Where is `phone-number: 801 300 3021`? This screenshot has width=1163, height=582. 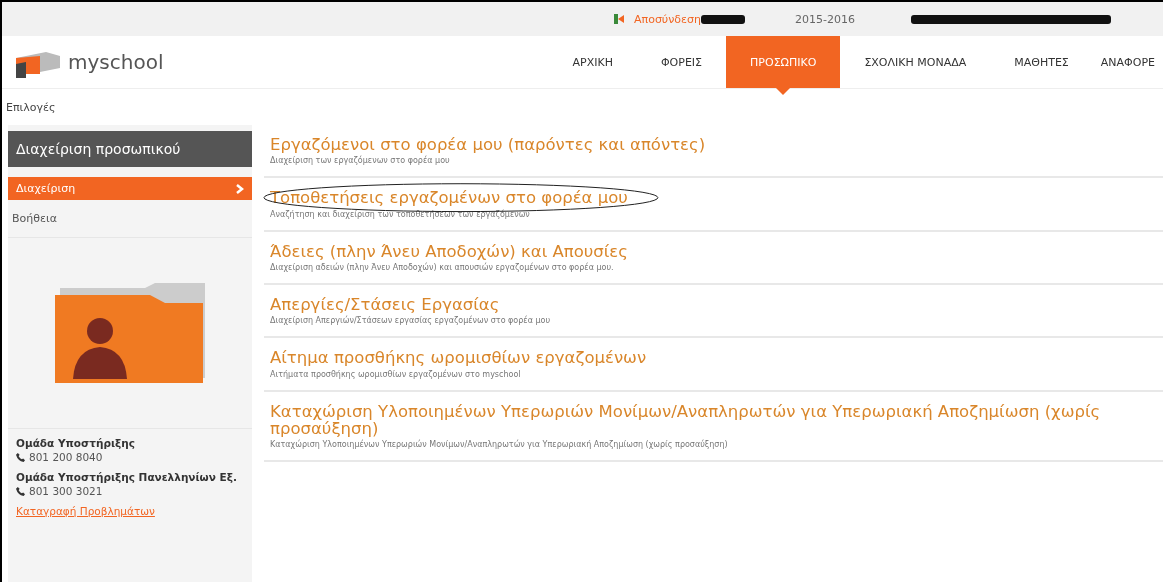
phone-number: 801 300 3021 is located at coordinates (66, 491).